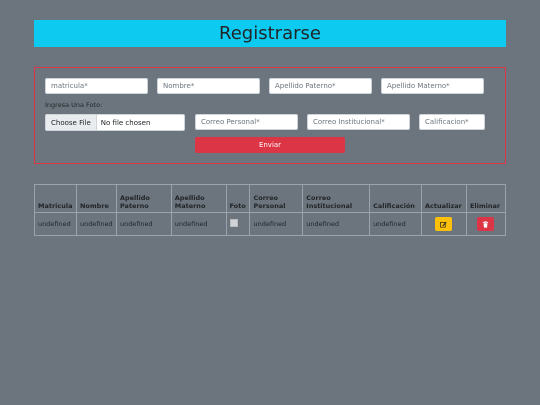 The width and height of the screenshot is (540, 405). Describe the element at coordinates (96, 198) in the screenshot. I see `col-nombre: Nombre` at that location.